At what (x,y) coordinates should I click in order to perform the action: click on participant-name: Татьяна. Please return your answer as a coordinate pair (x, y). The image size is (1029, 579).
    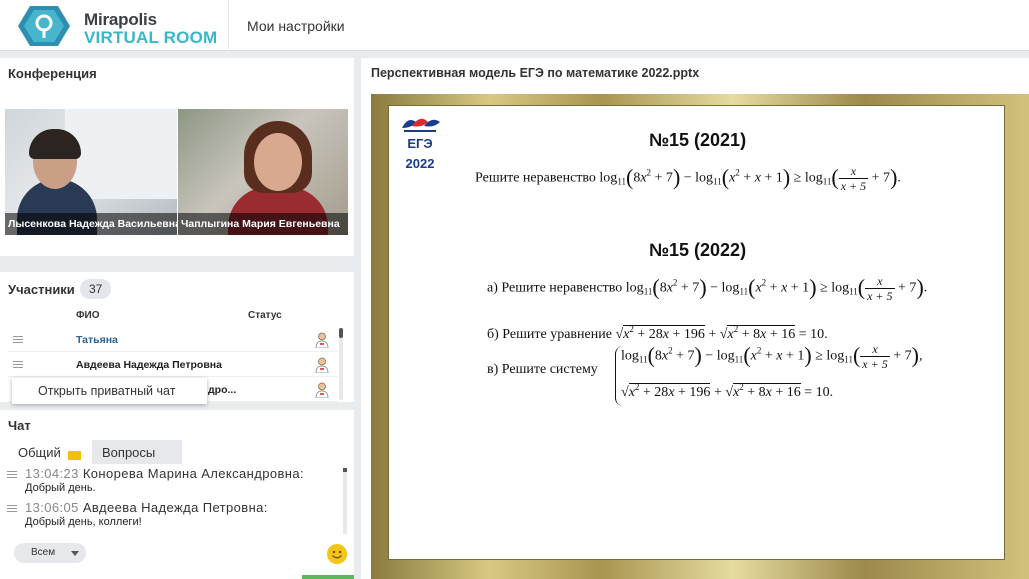
    Looking at the image, I should click on (97, 340).